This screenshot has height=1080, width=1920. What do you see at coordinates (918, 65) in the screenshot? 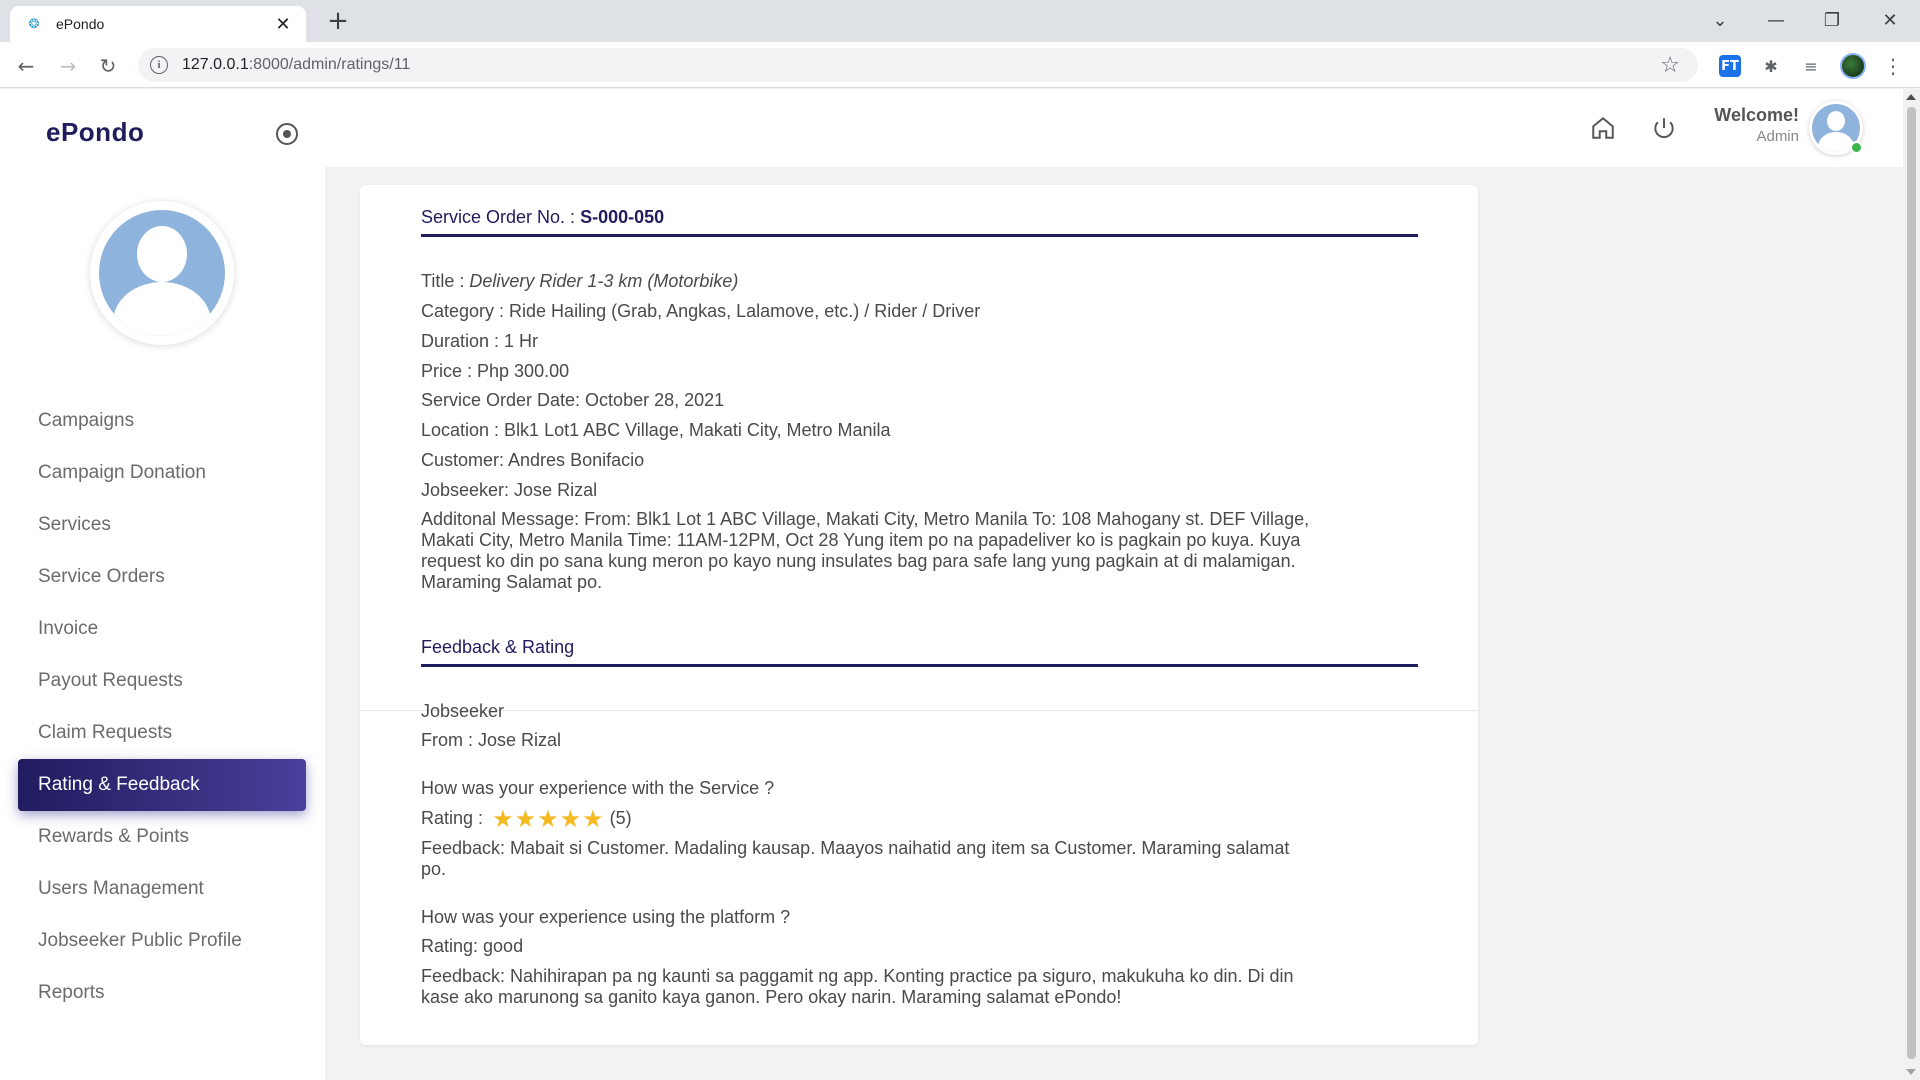
I see `address-bar: i 127.0.0.1:8000/admin/ratings/11 ☆` at bounding box center [918, 65].